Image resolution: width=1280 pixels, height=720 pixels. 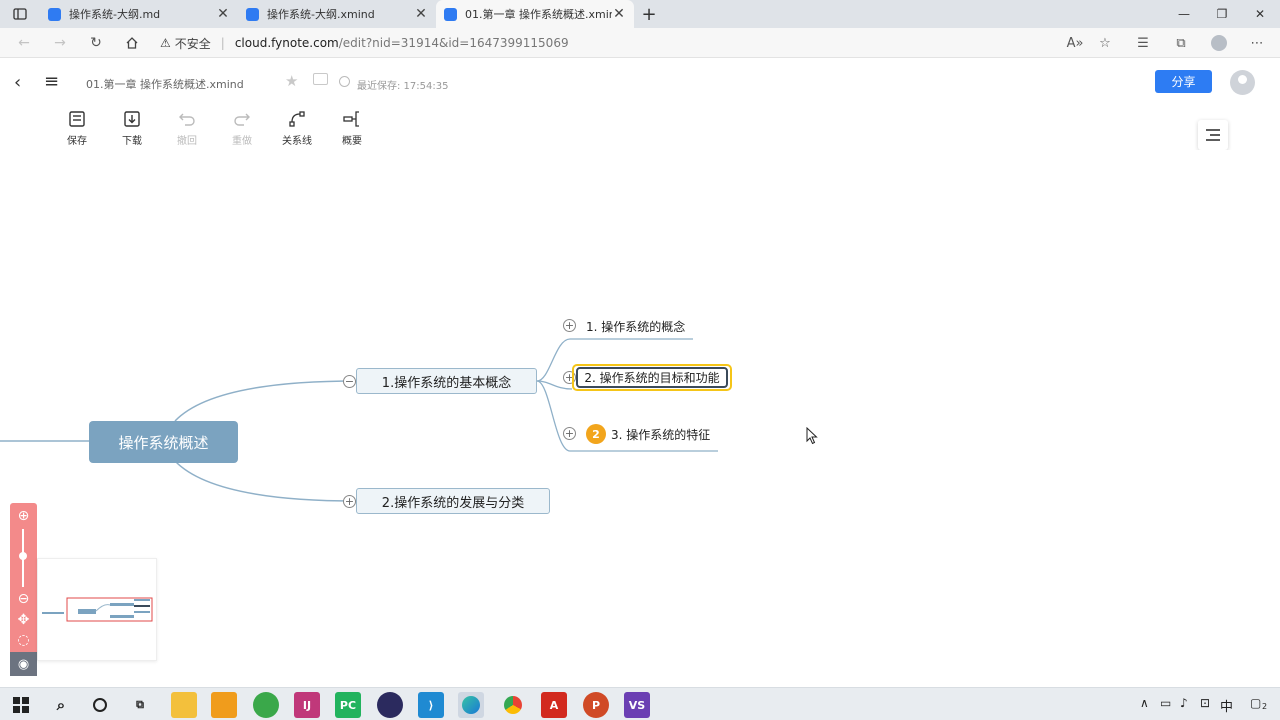 What do you see at coordinates (1205, 703) in the screenshot?
I see `network-icon: ⊡` at bounding box center [1205, 703].